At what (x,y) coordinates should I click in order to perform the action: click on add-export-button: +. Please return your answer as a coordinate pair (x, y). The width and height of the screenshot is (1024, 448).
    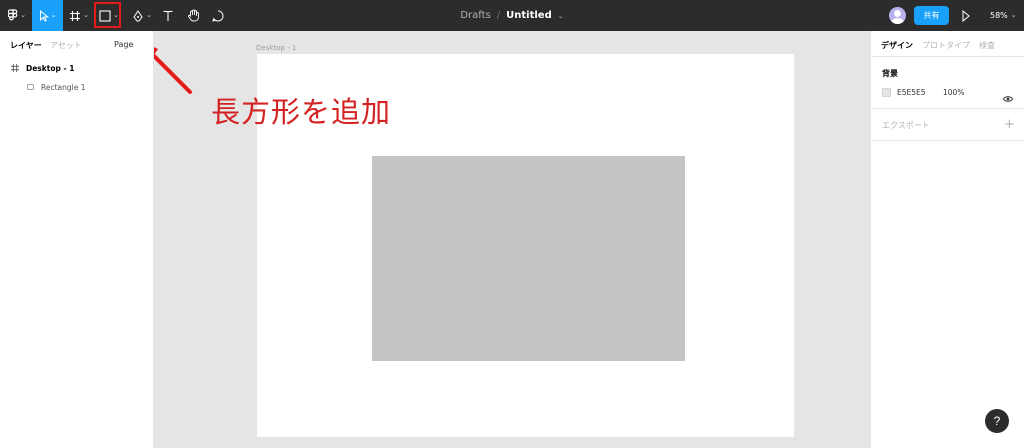
    Looking at the image, I should click on (1009, 124).